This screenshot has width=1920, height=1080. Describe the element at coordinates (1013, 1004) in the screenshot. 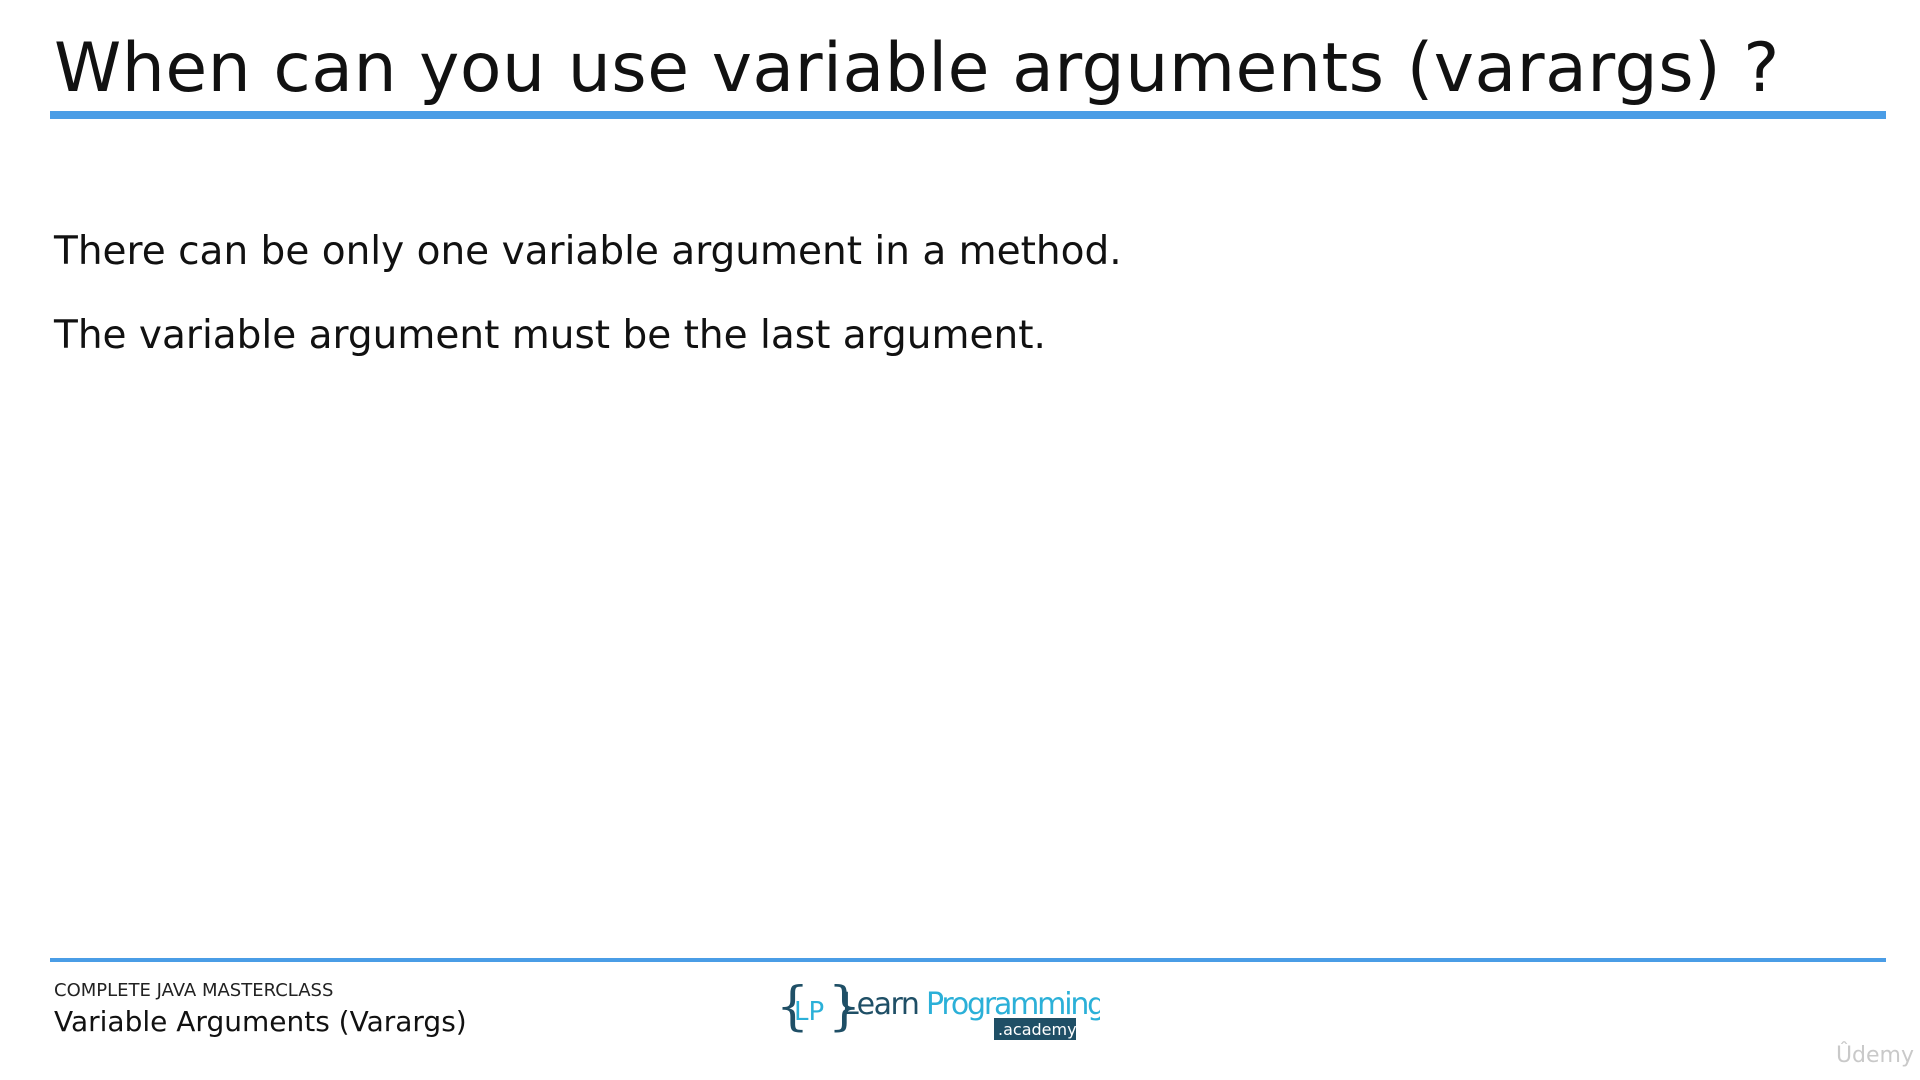

I see `logo-word-programming: Programming` at that location.